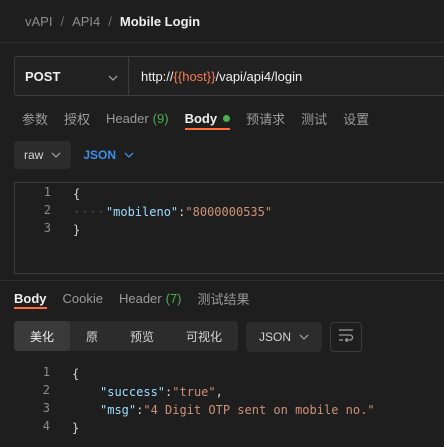 Image resolution: width=444 pixels, height=447 pixels. I want to click on view-mode-raw: 原, so click(92, 336).